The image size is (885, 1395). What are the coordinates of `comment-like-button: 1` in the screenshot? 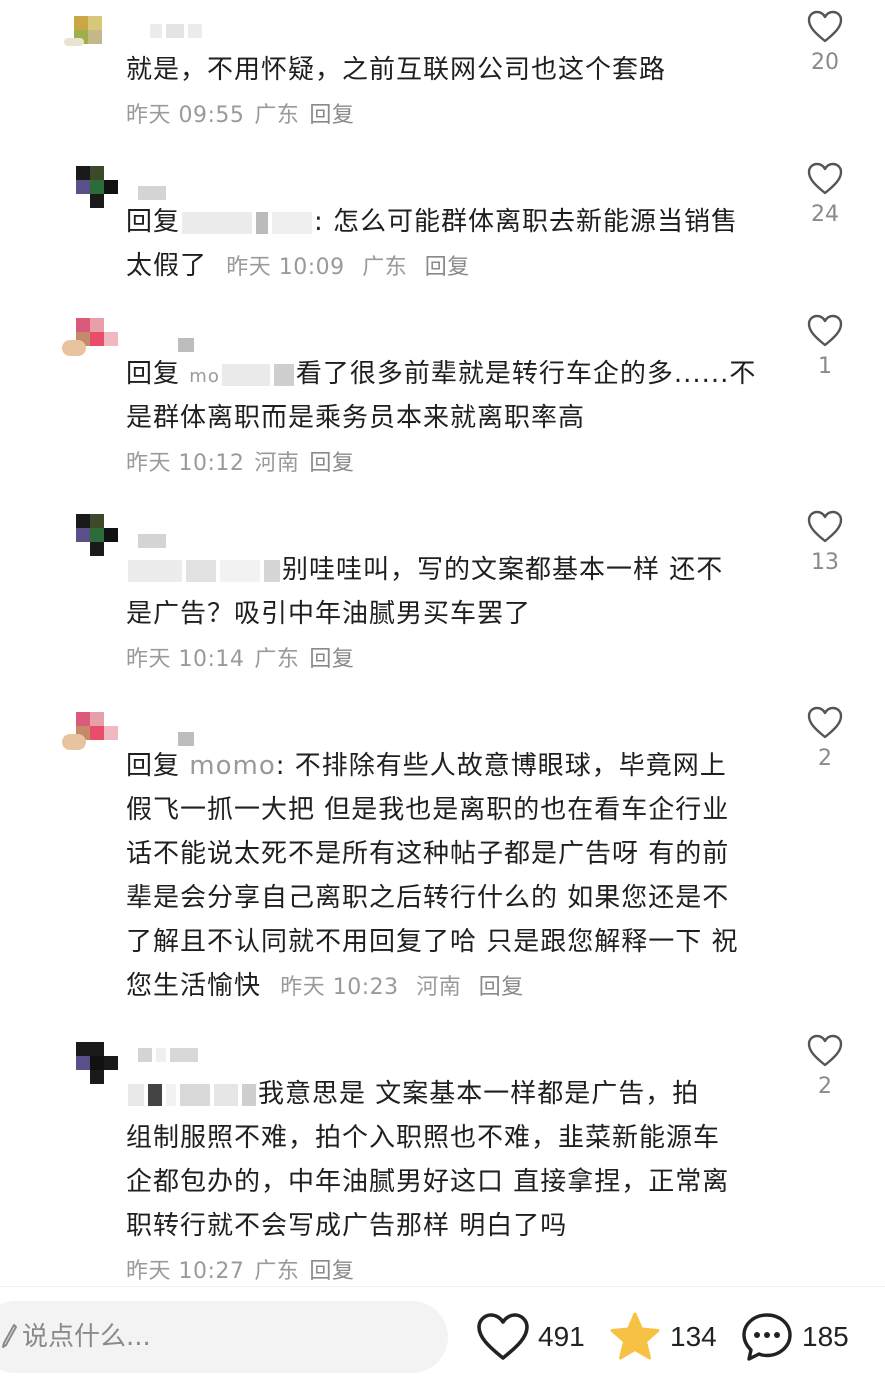 It's located at (825, 346).